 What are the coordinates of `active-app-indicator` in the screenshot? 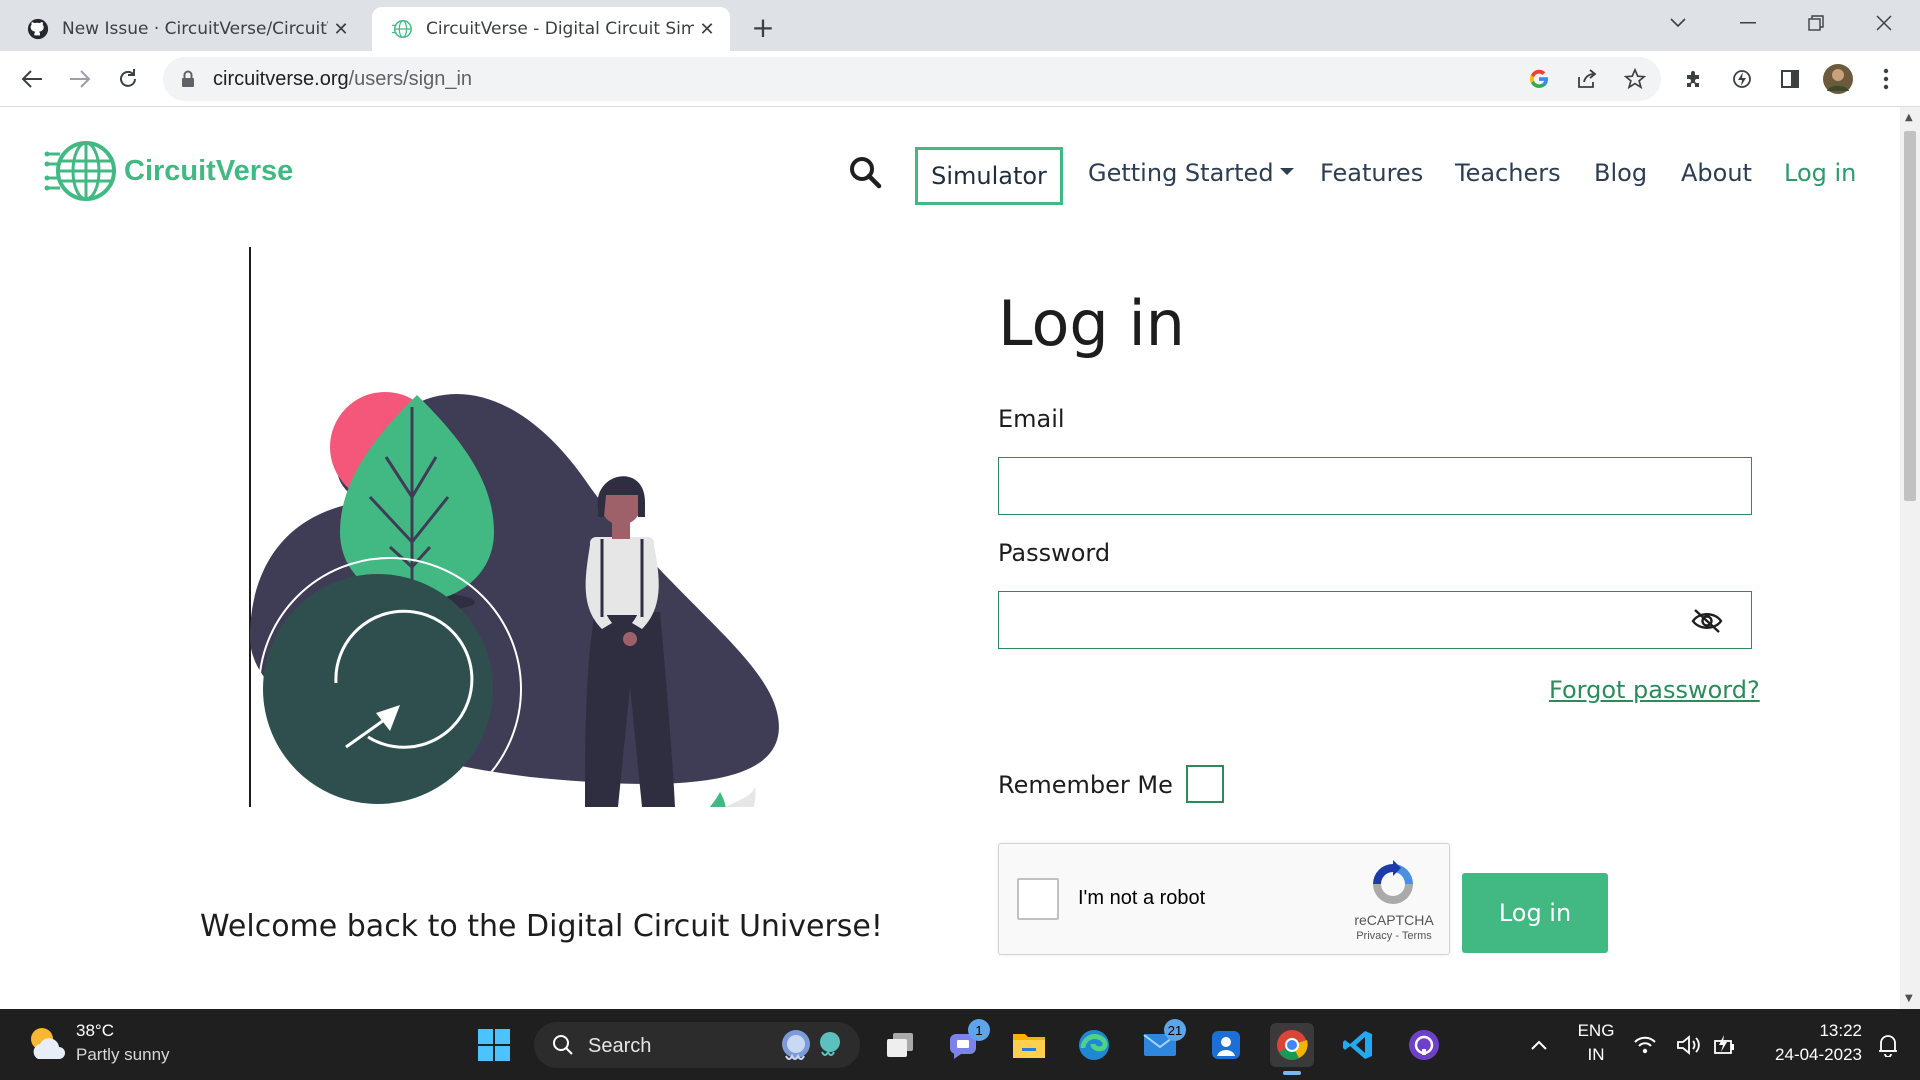 It's located at (1292, 1073).